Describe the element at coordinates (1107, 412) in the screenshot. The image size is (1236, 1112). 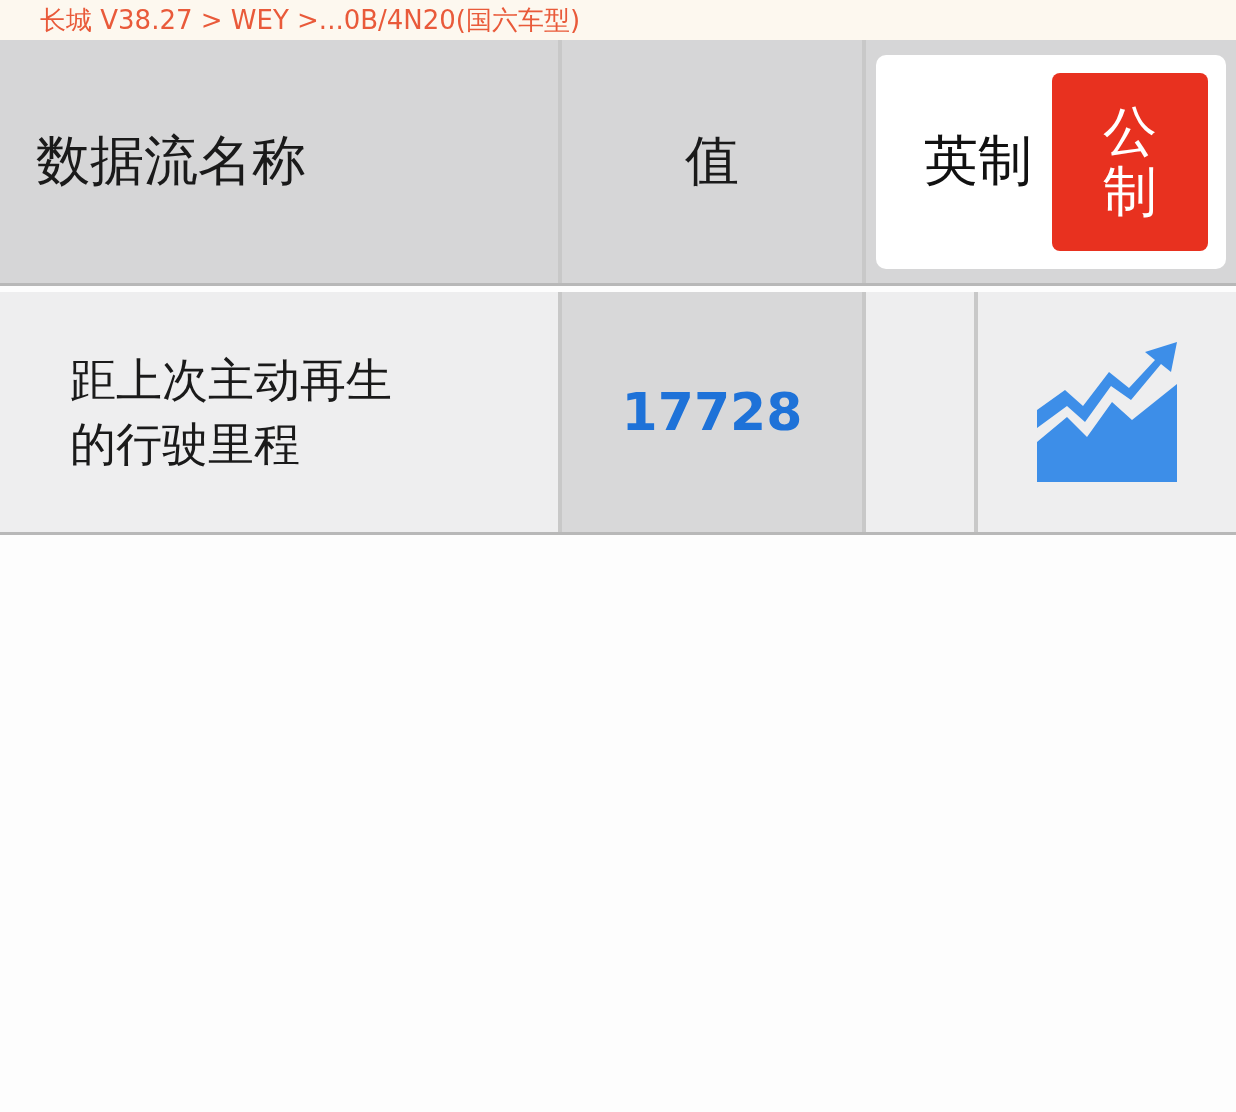
I see `trend-chart-icon` at that location.